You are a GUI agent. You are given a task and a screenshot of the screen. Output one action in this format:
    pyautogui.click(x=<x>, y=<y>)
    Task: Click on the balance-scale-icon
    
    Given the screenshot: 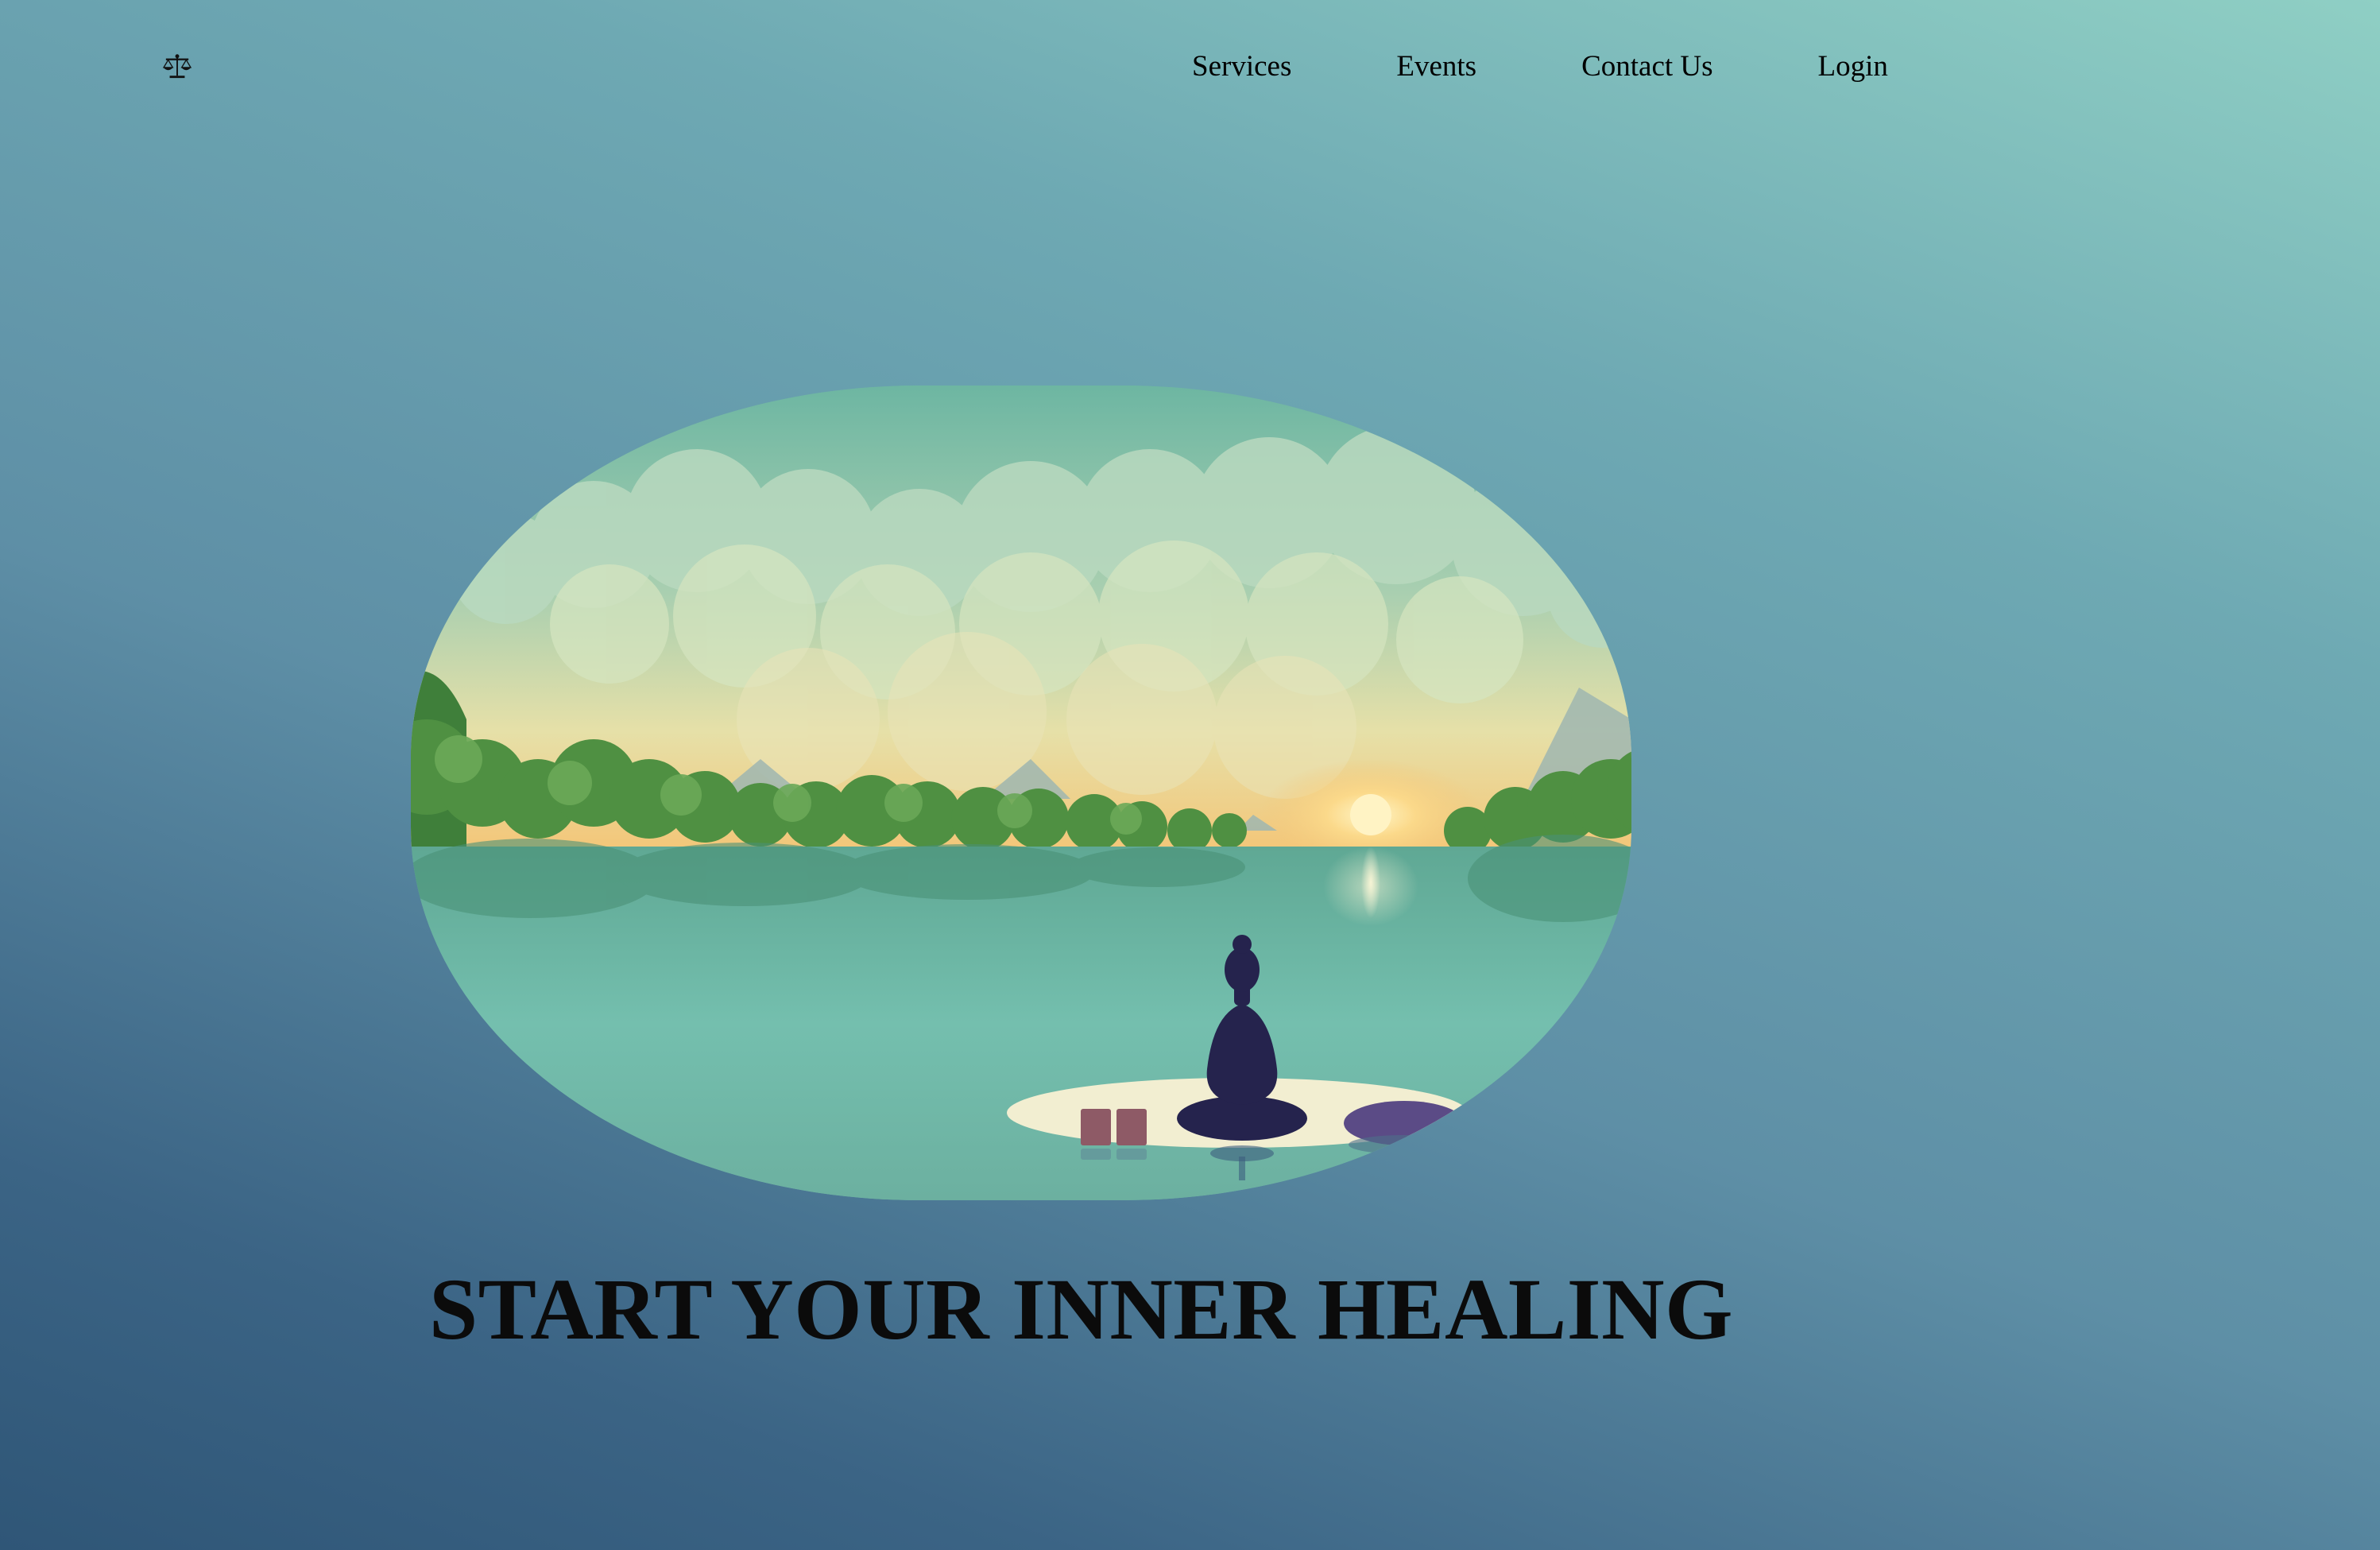 What is the action you would take?
    pyautogui.click(x=177, y=65)
    